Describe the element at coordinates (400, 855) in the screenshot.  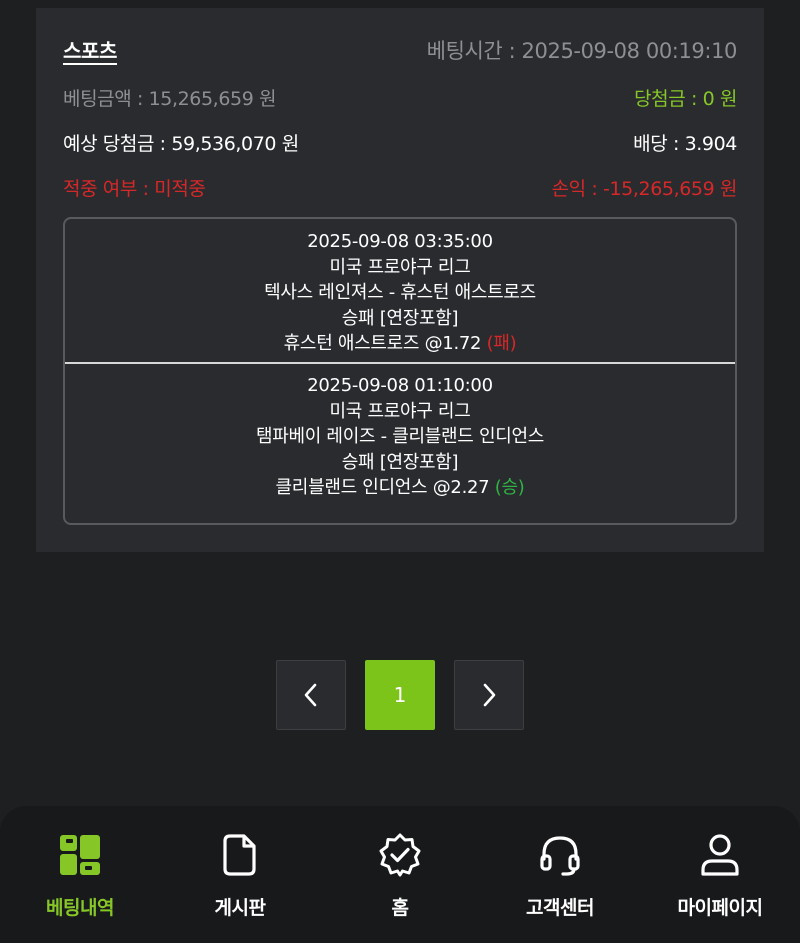
I see `badge-check-icon` at that location.